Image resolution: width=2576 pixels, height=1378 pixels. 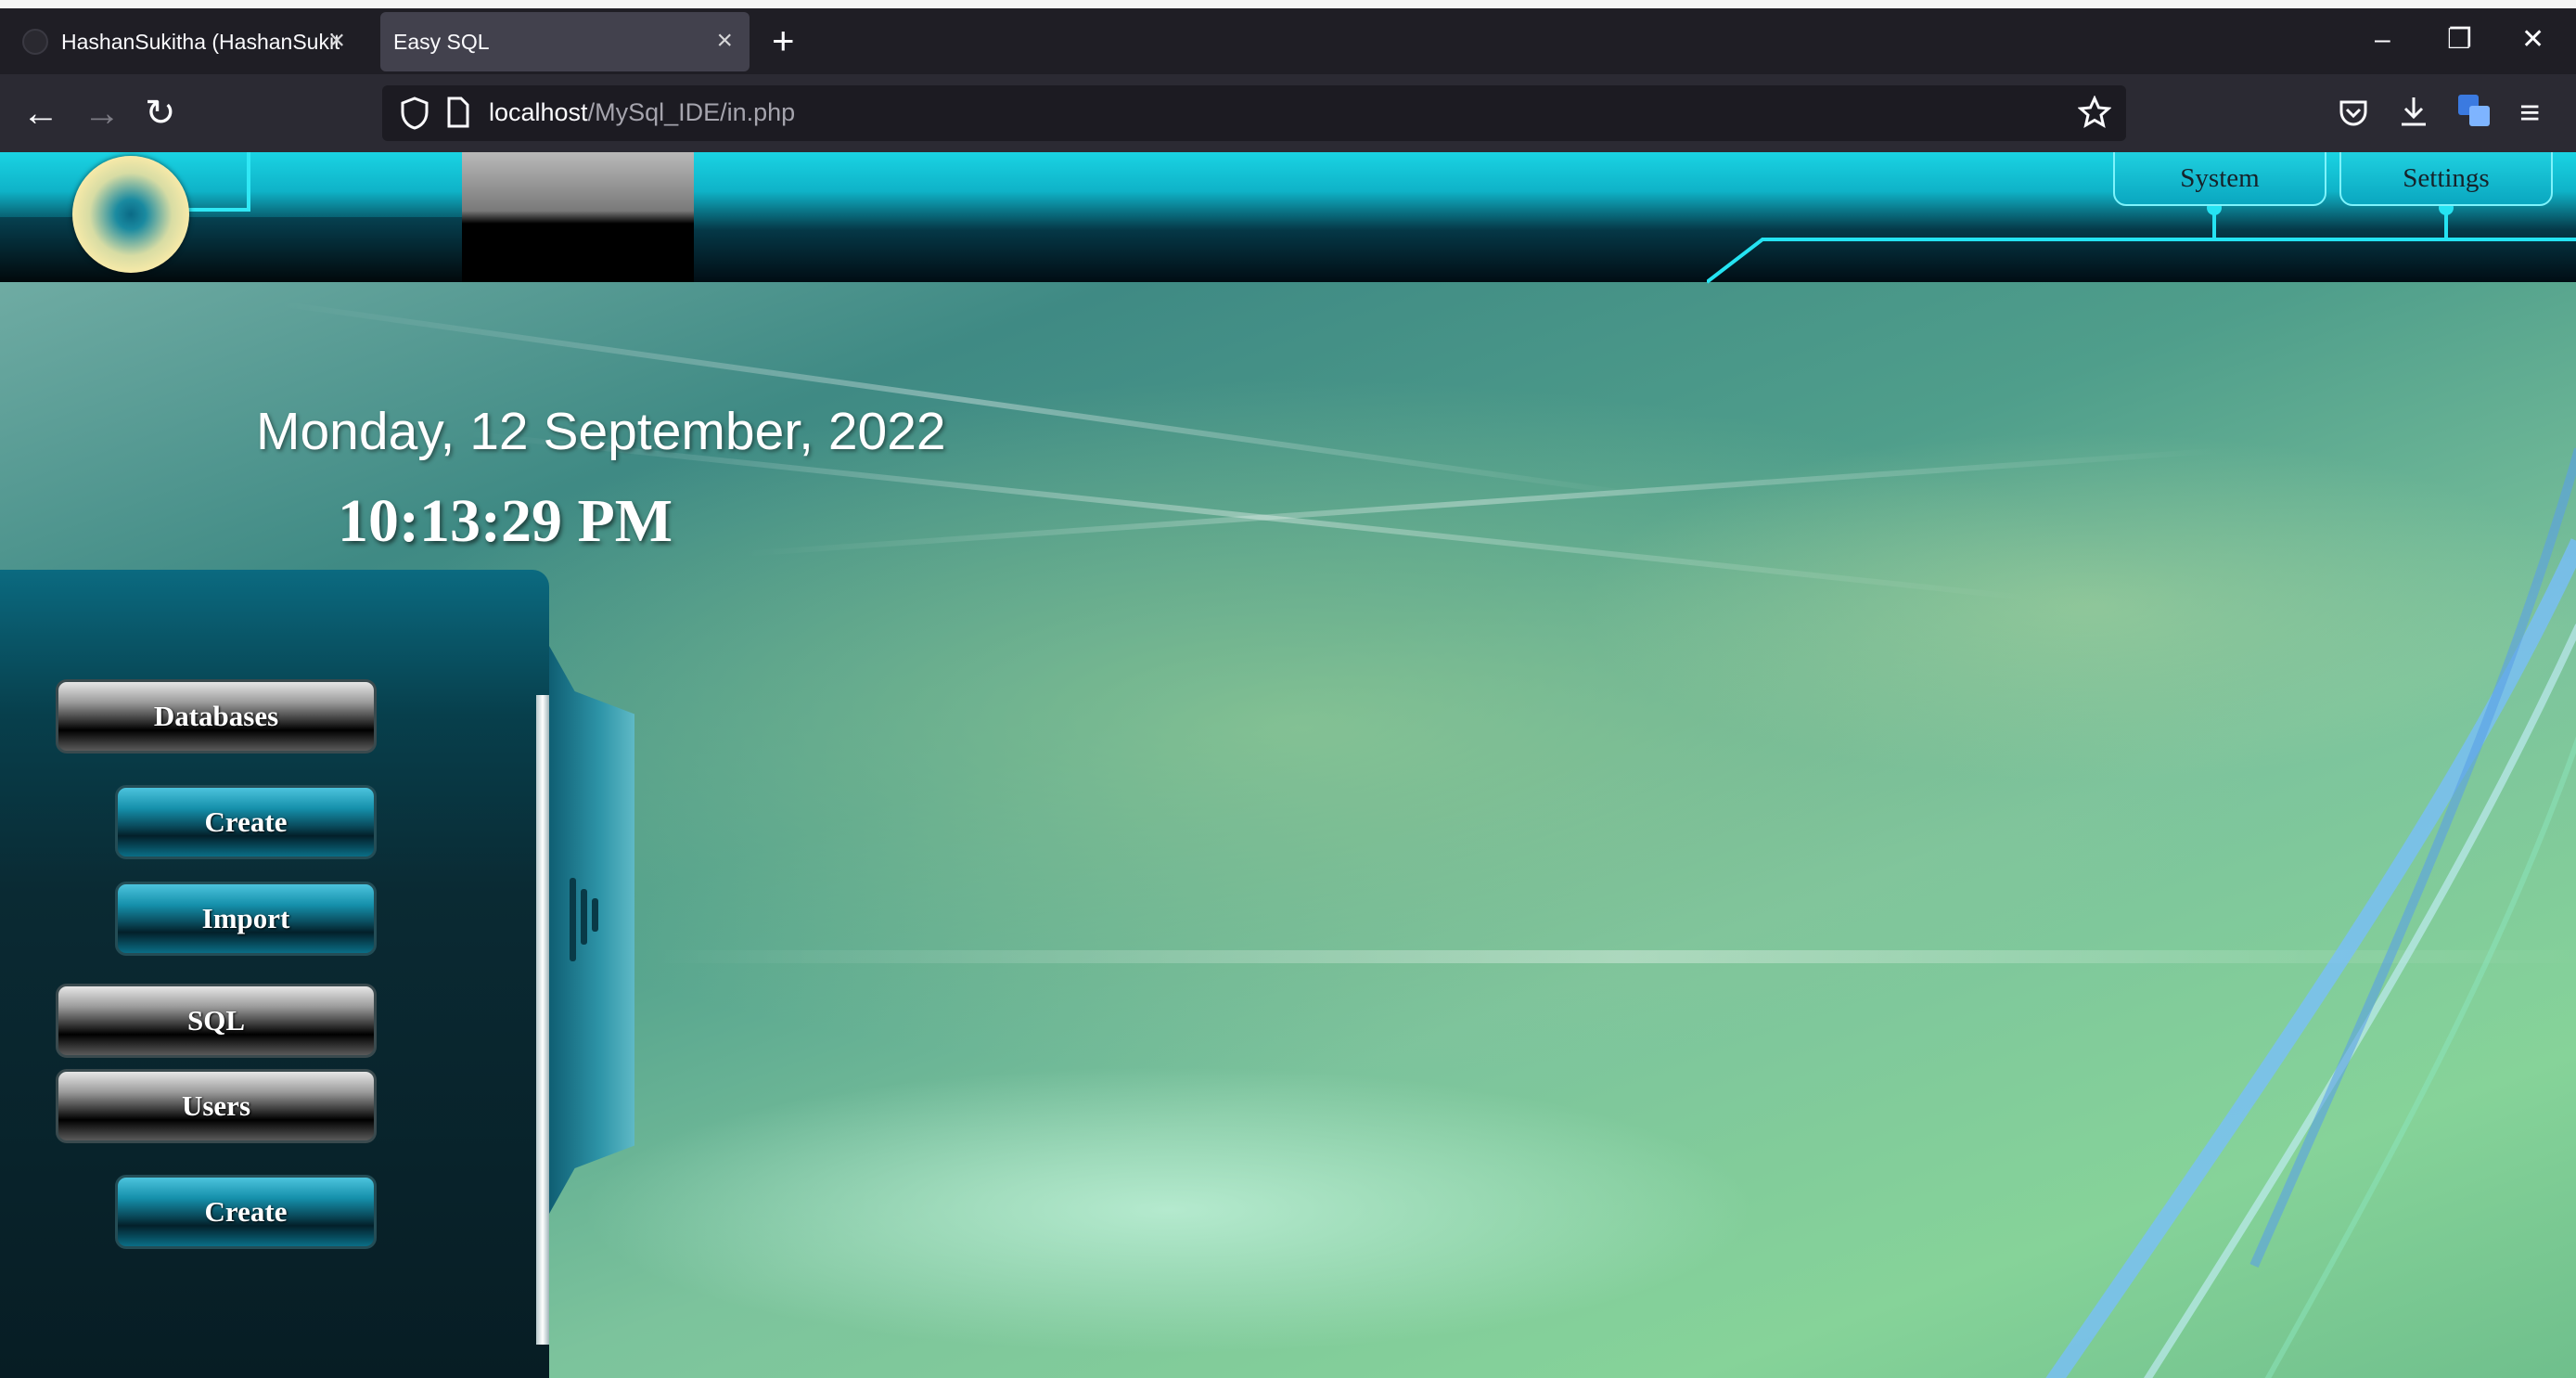 I want to click on reload-icon: ↻, so click(x=160, y=114).